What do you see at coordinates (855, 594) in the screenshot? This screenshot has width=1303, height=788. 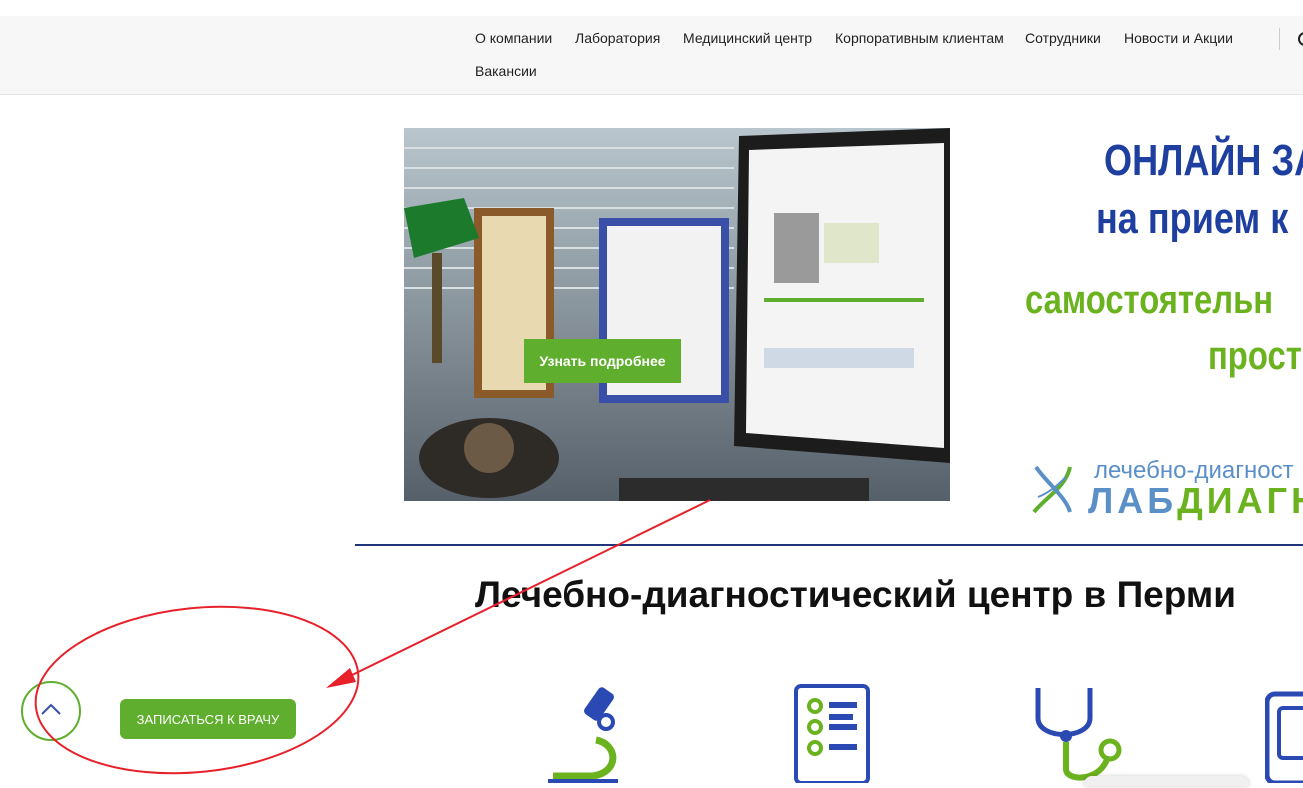 I see `page-title: Лечебно-диагностический центр в Перми` at bounding box center [855, 594].